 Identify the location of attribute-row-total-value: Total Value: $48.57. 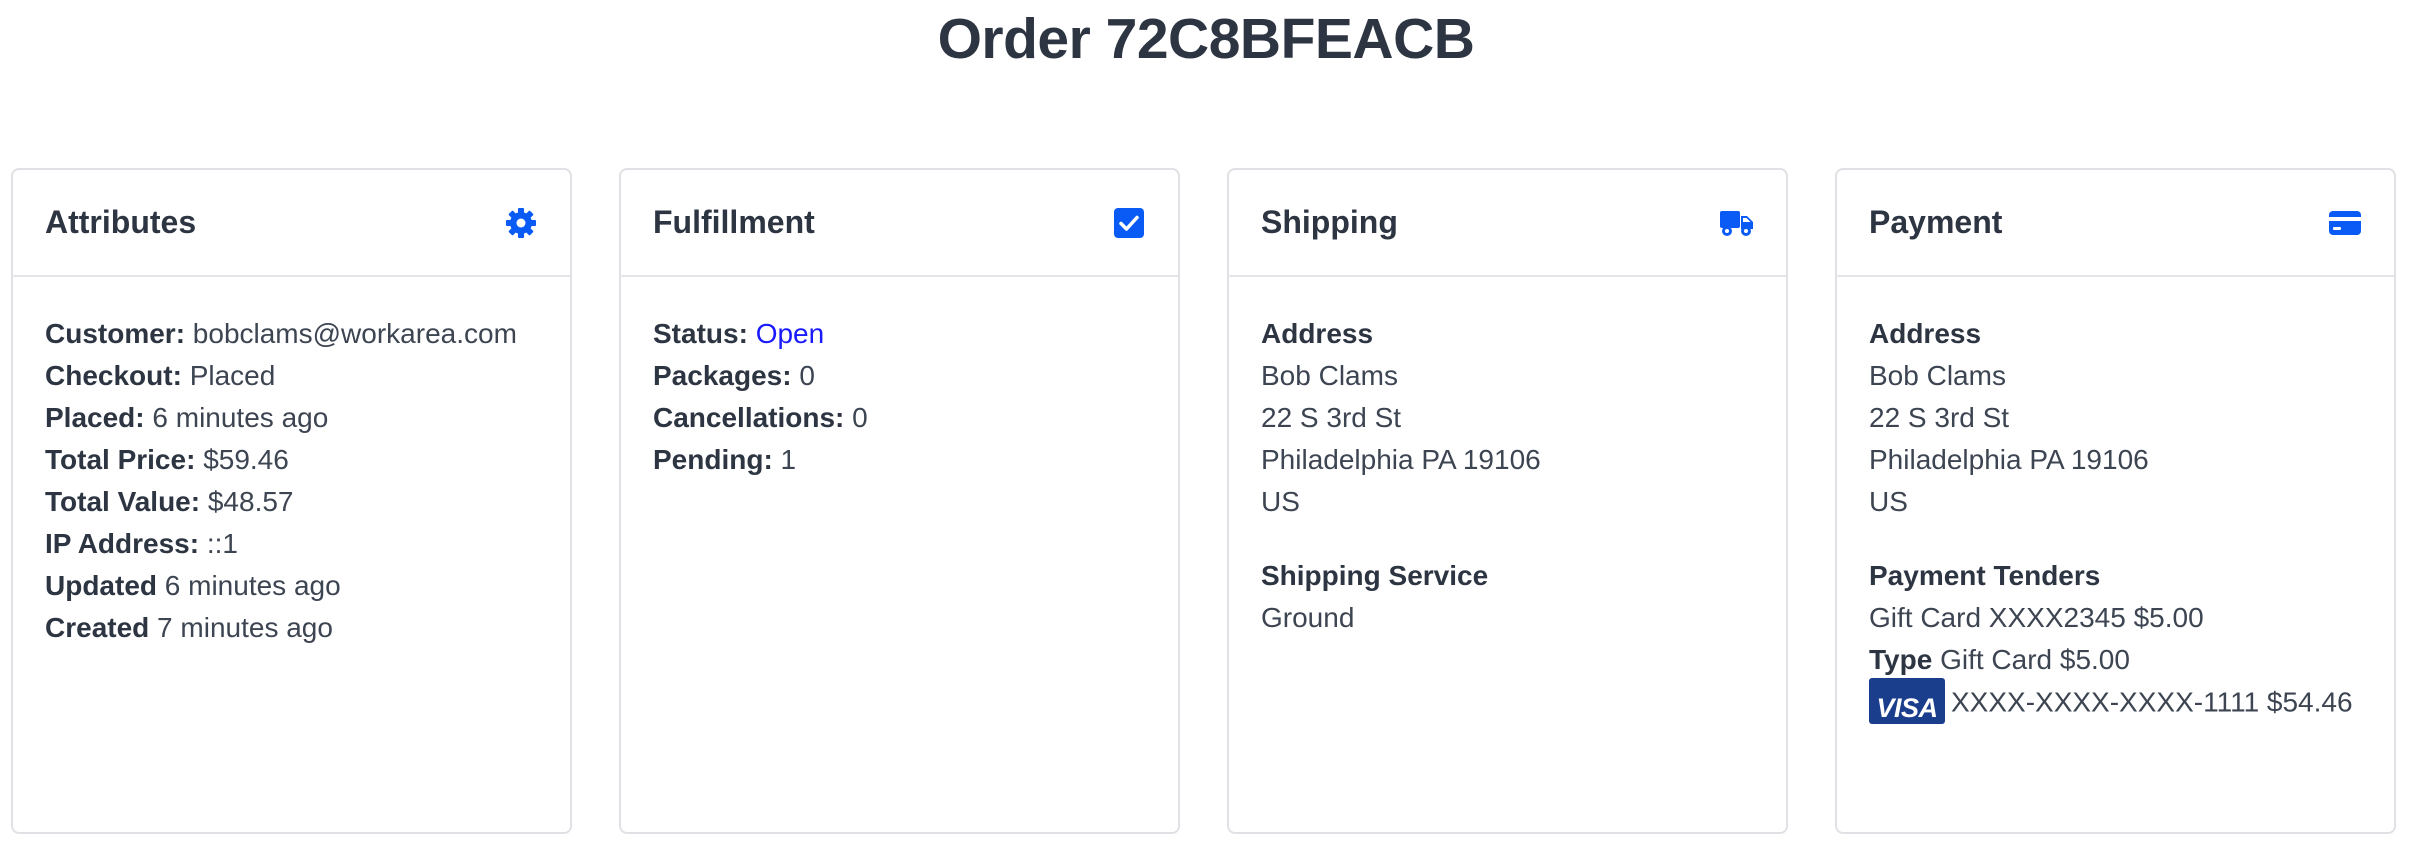
(291, 502).